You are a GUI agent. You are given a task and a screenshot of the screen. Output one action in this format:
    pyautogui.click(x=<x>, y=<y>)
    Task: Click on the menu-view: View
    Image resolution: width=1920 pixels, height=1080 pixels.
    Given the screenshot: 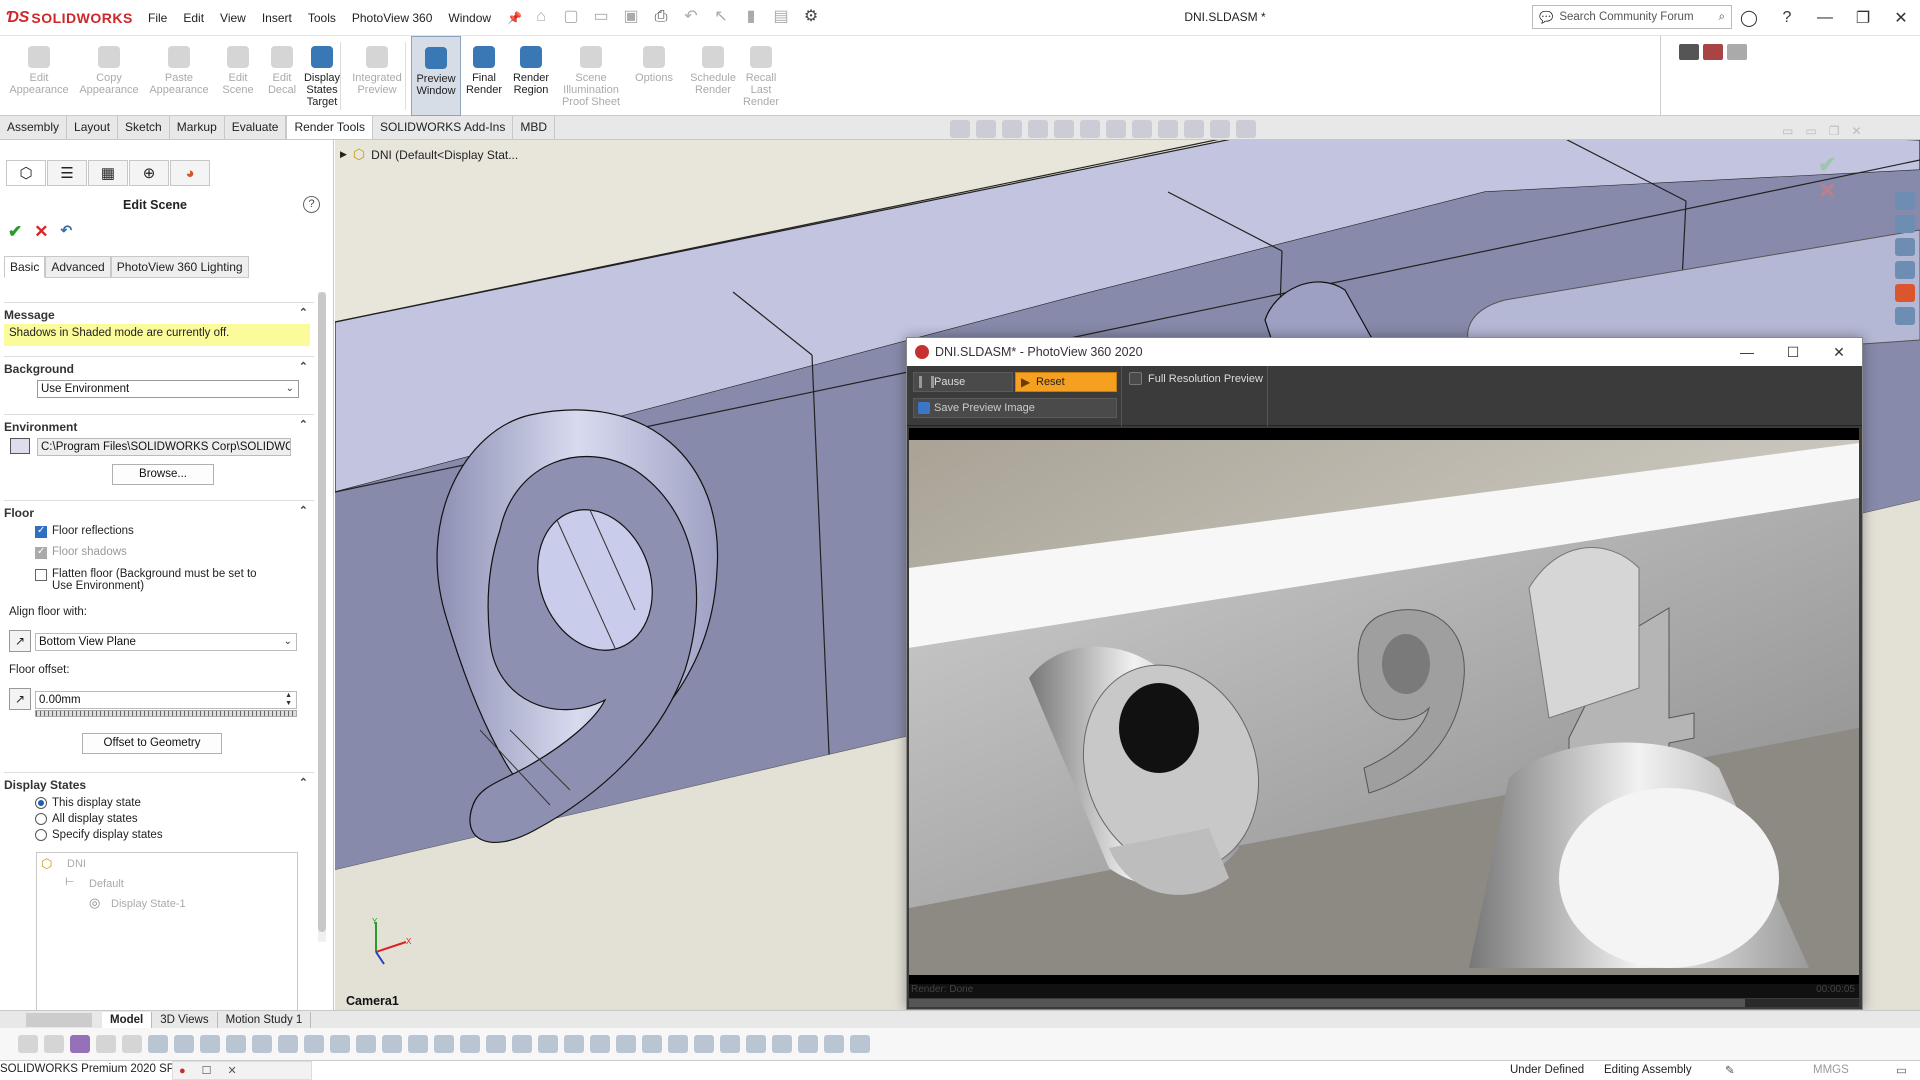 What is the action you would take?
    pyautogui.click(x=233, y=18)
    